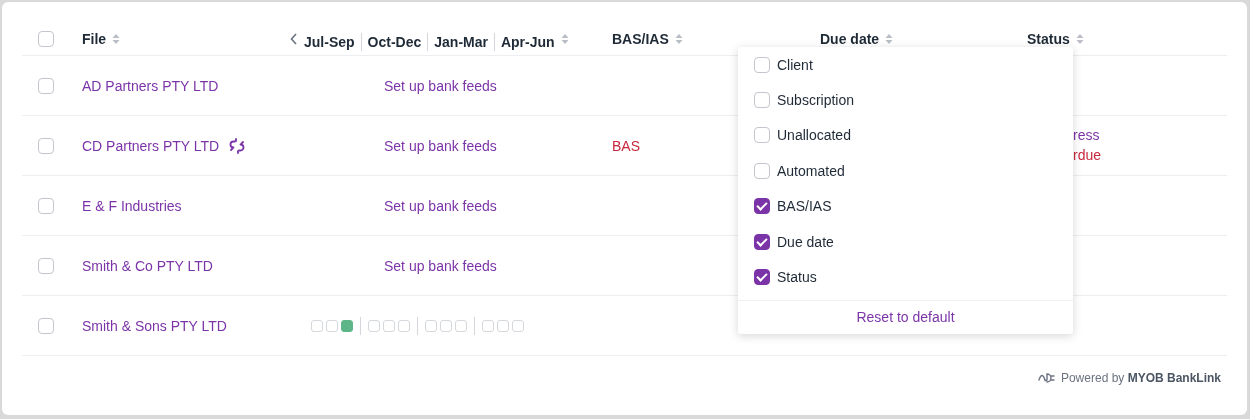 This screenshot has width=1250, height=419. Describe the element at coordinates (154, 325) in the screenshot. I see `file-link: Smith & Sons PTY LTD` at that location.